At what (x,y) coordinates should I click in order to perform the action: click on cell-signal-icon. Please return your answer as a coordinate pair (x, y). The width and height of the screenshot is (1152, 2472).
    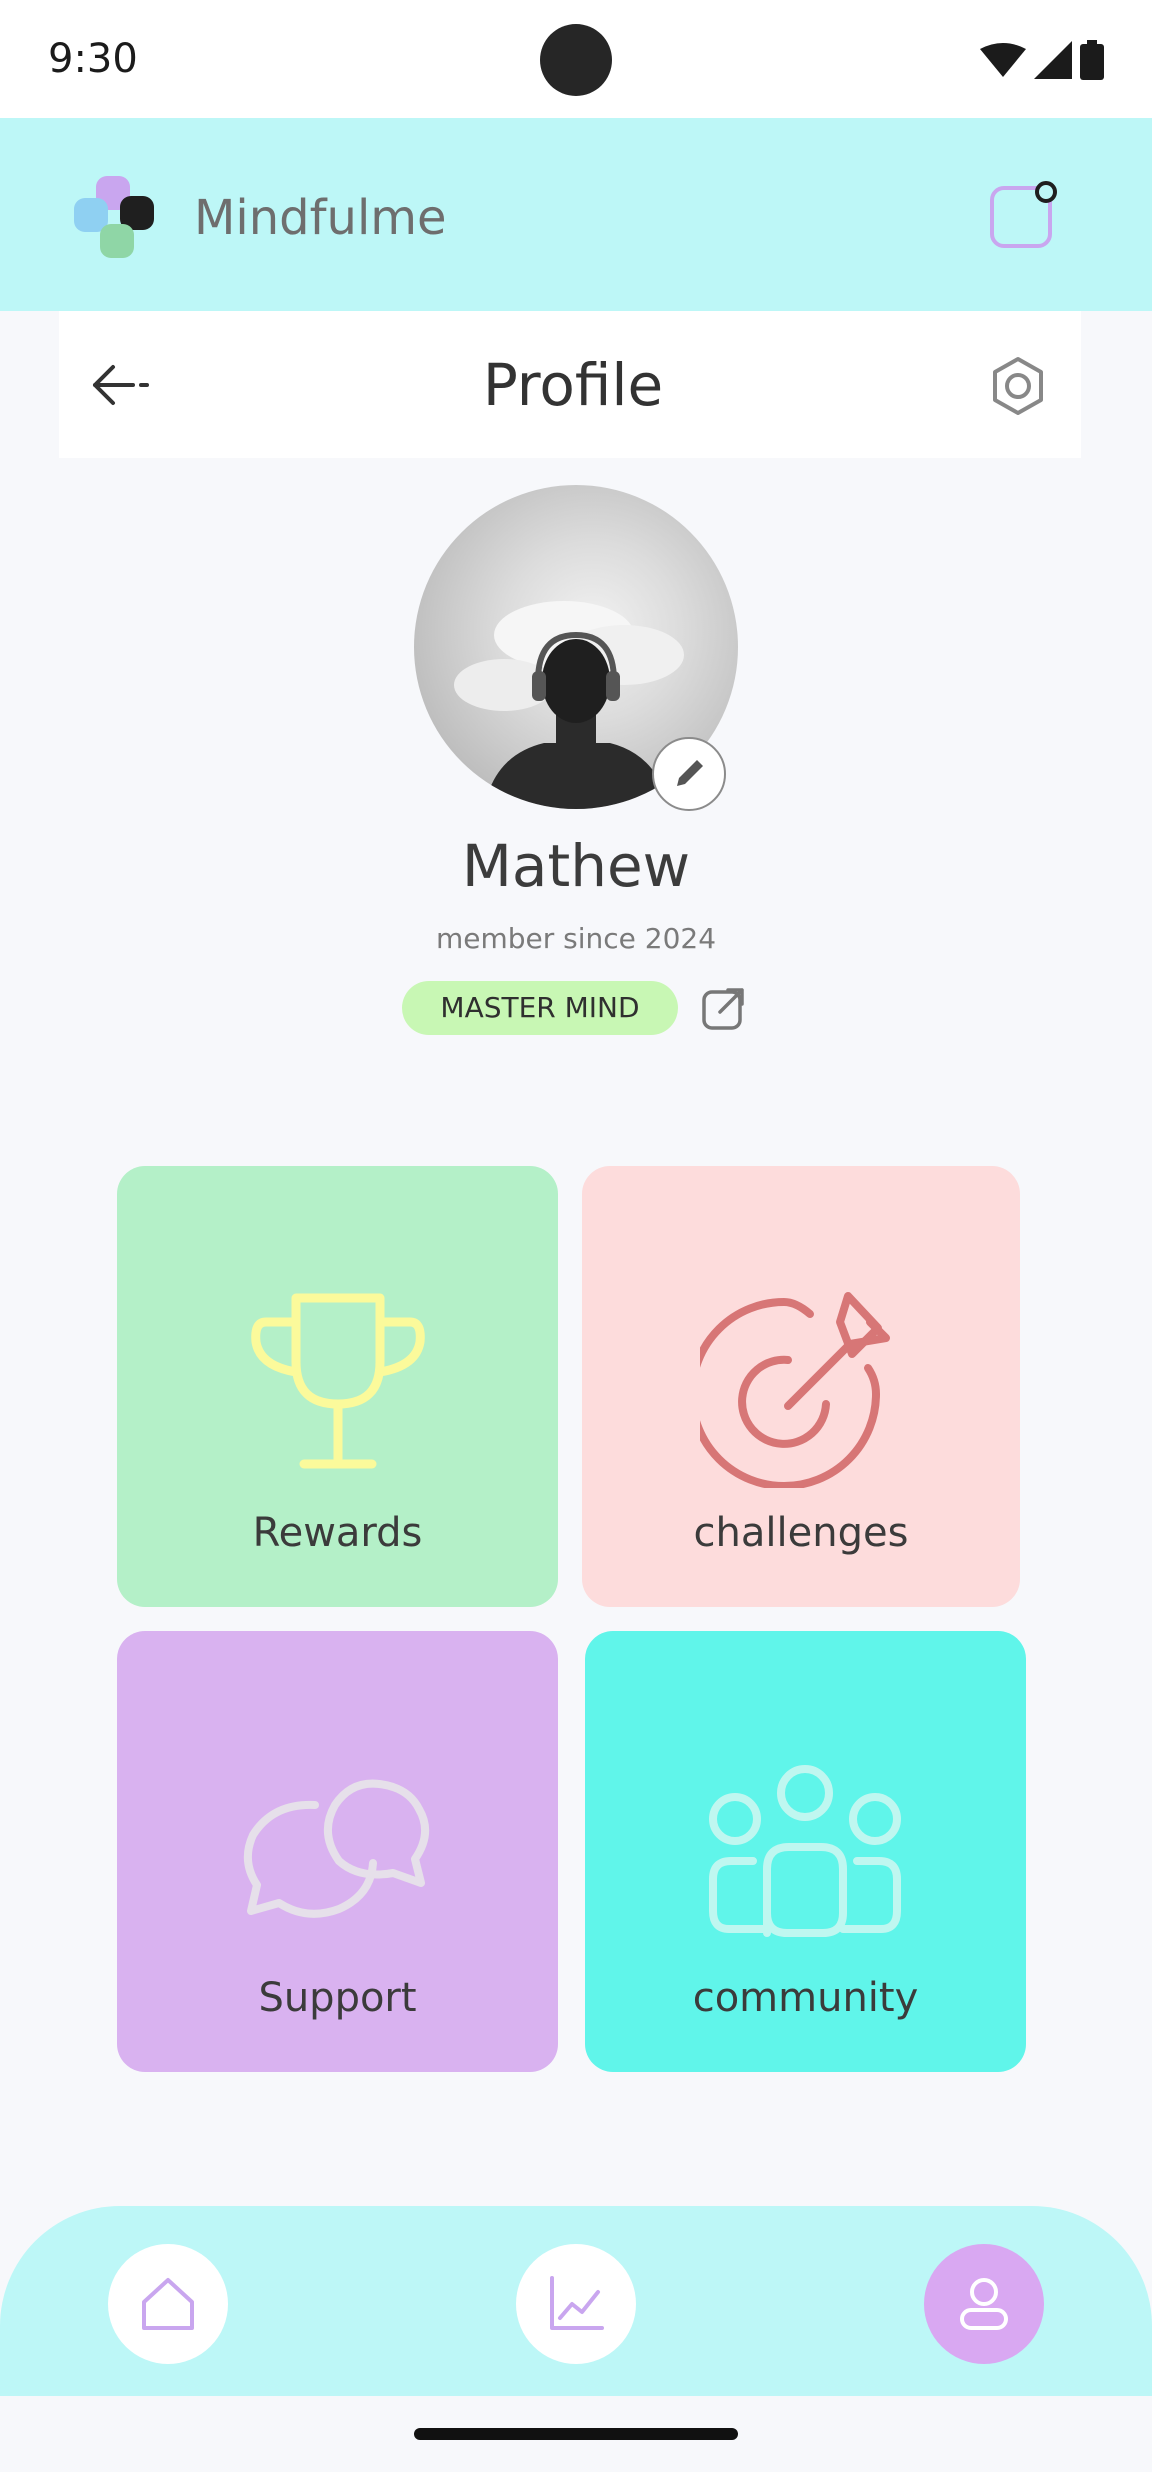
    Looking at the image, I should click on (1053, 60).